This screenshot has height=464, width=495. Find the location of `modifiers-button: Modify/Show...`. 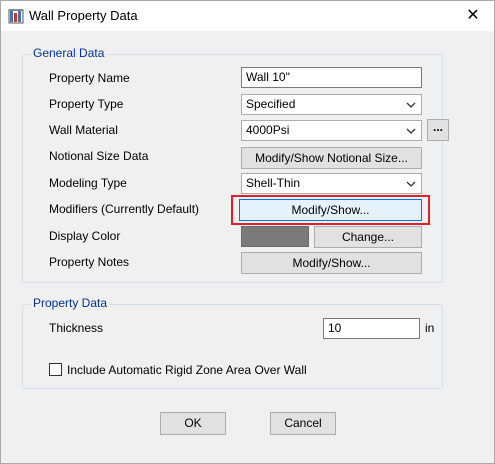

modifiers-button: Modify/Show... is located at coordinates (330, 210).